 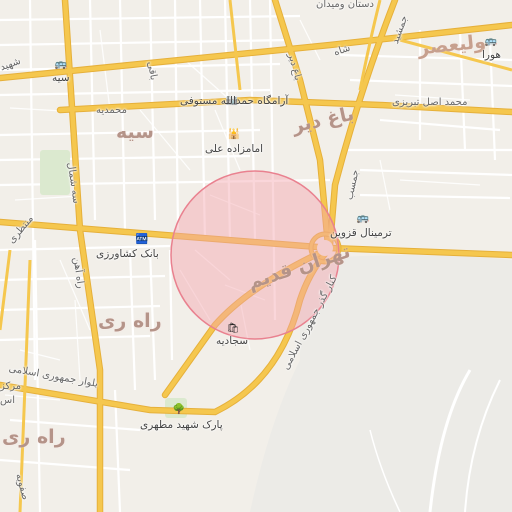 I want to click on area-label-rah-ray-2: راه ری, so click(x=34, y=437).